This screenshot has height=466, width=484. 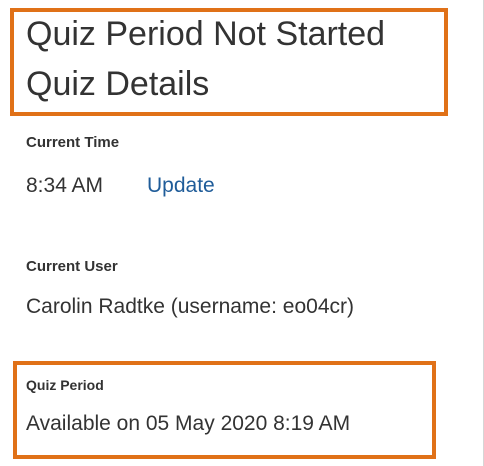 What do you see at coordinates (65, 185) in the screenshot?
I see `current-time-value: 8:34 AM` at bounding box center [65, 185].